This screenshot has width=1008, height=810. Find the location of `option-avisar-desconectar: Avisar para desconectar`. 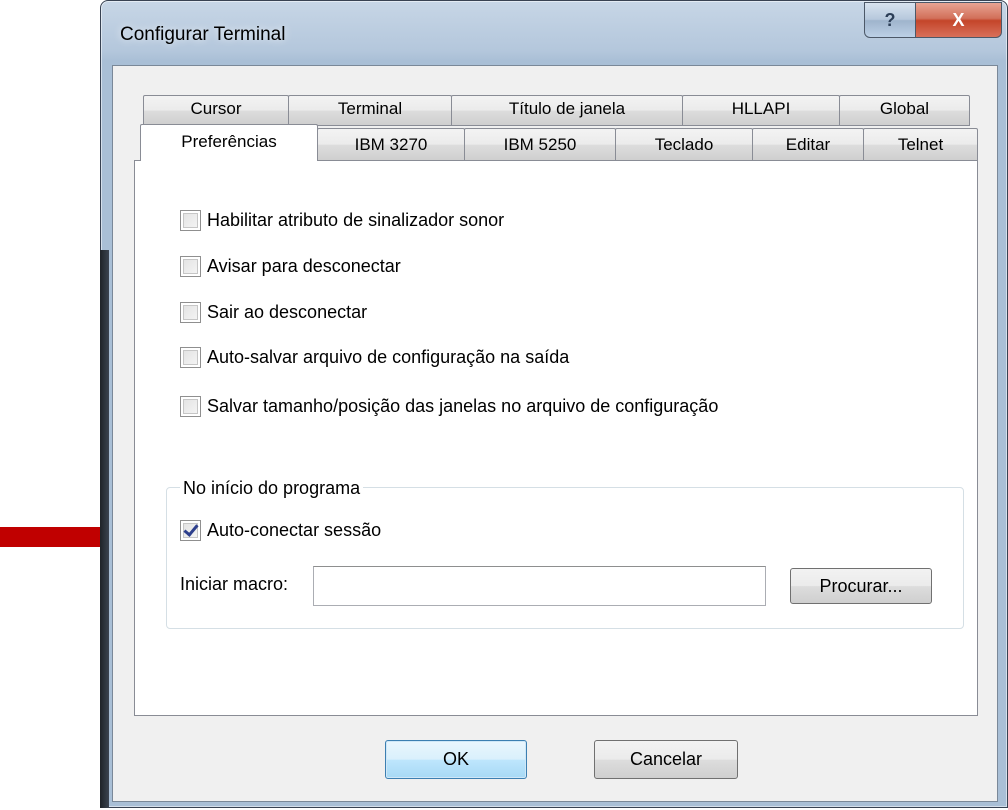

option-avisar-desconectar: Avisar para desconectar is located at coordinates (290, 266).